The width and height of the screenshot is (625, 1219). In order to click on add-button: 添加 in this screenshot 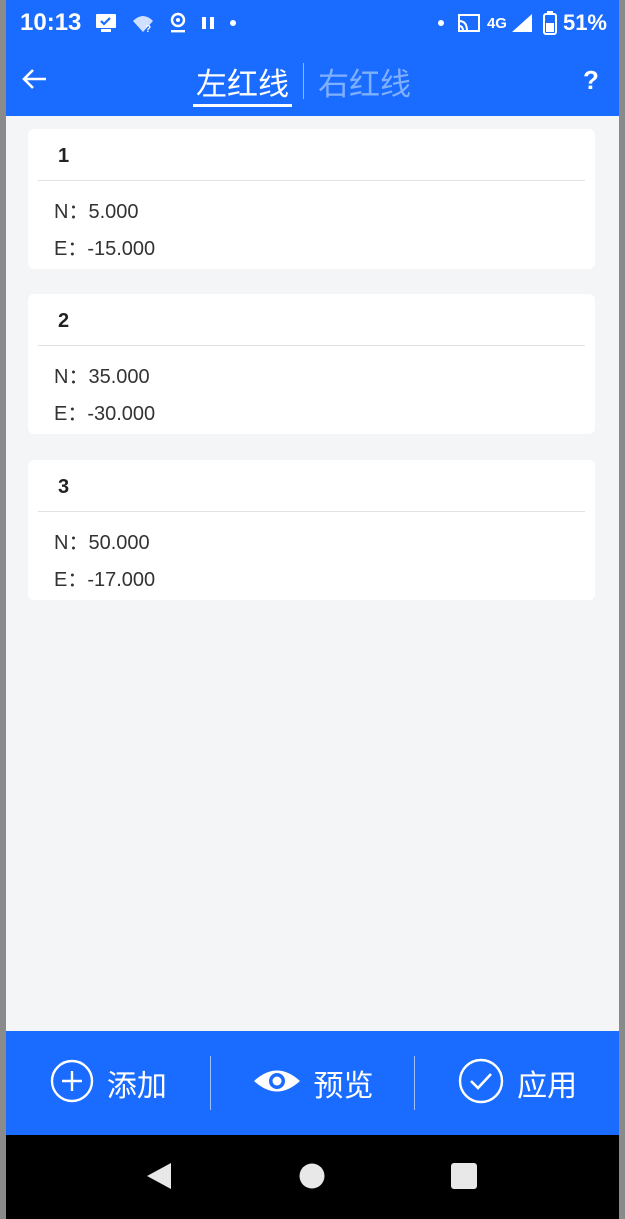, I will do `click(108, 1083)`.